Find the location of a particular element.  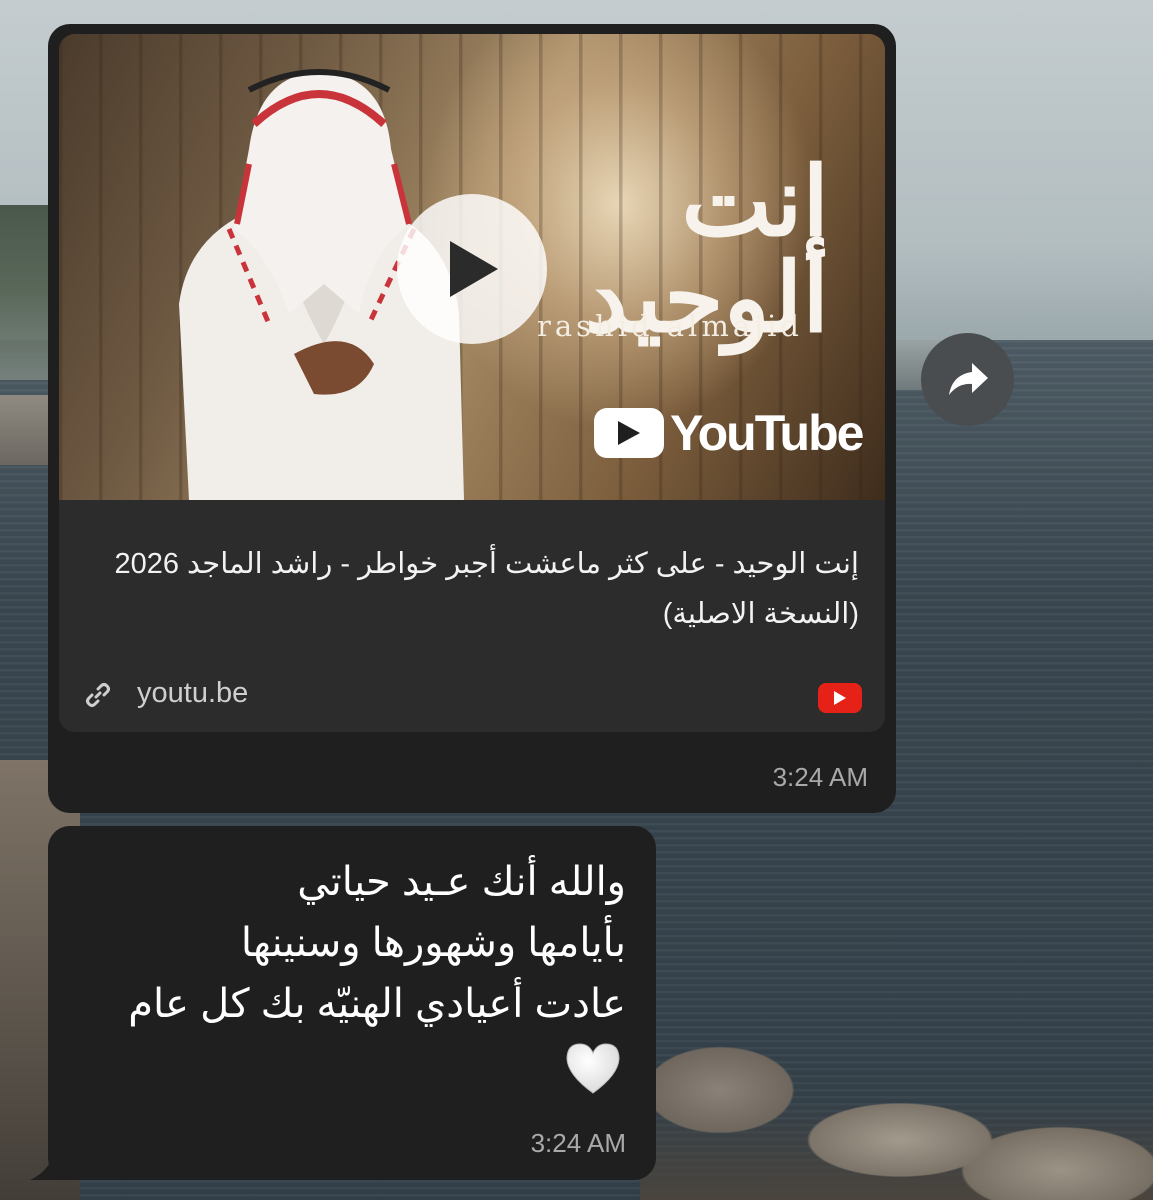

play-icon is located at coordinates (474, 269).